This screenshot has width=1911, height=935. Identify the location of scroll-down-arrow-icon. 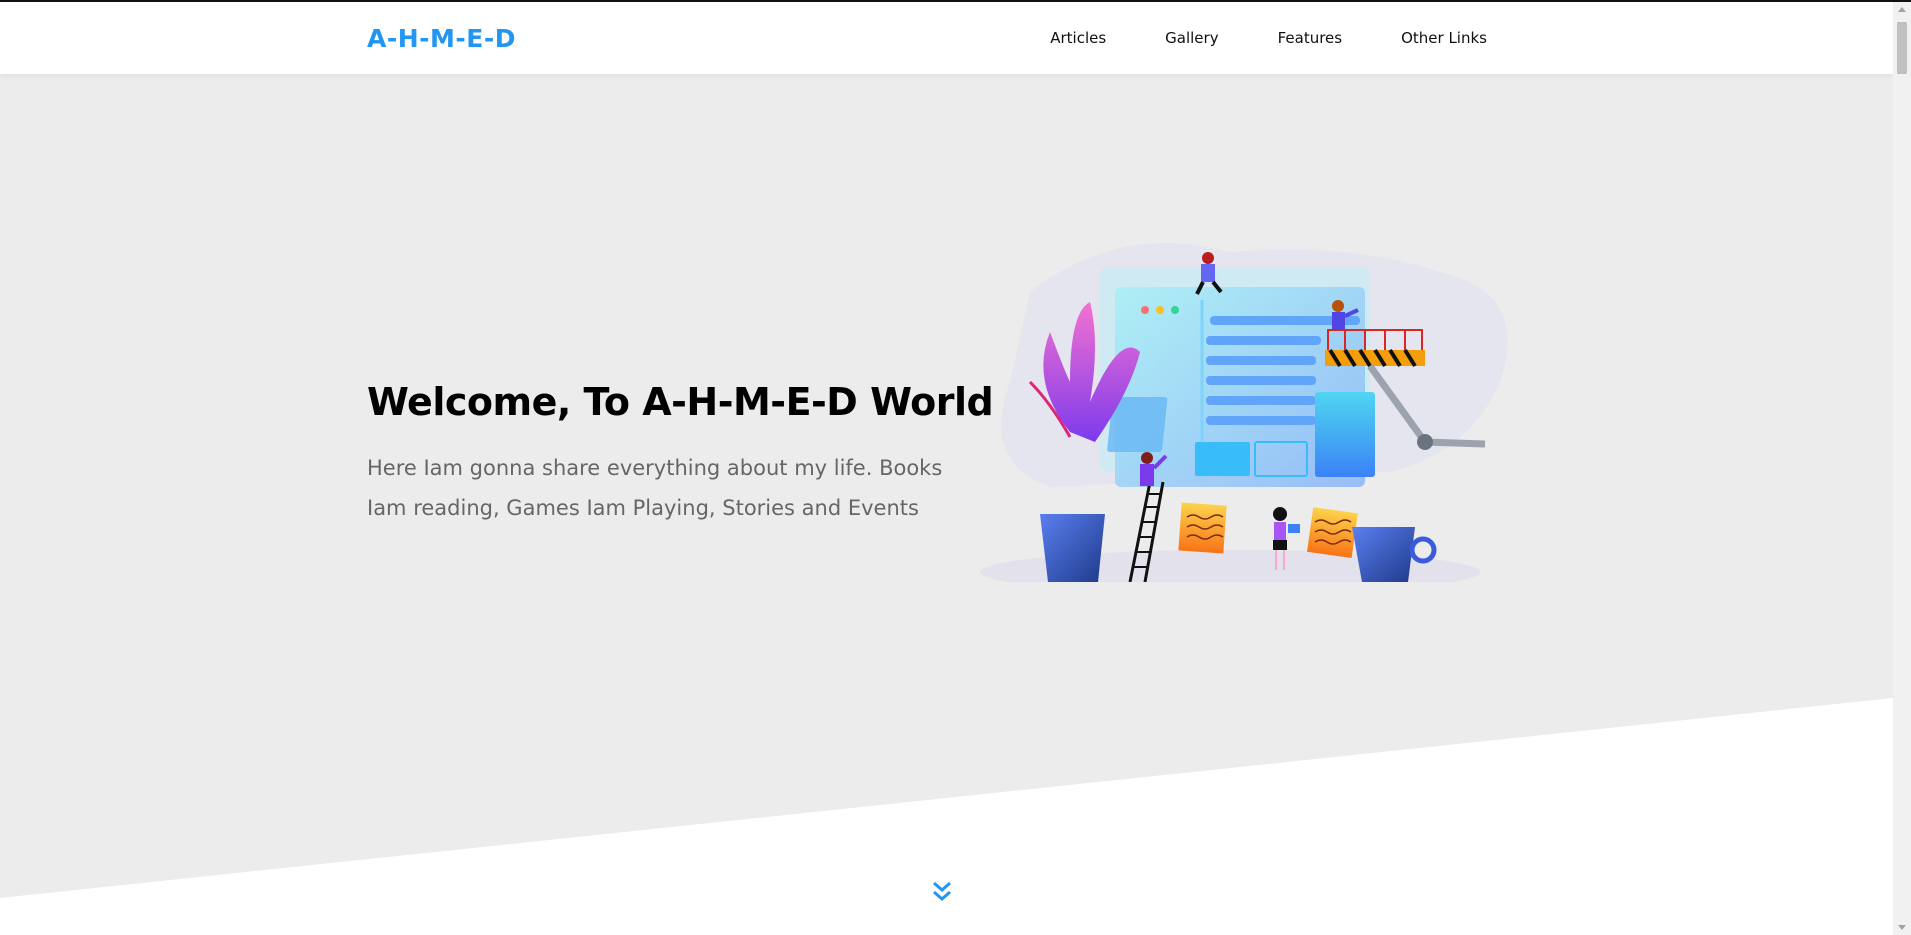
(1902, 927).